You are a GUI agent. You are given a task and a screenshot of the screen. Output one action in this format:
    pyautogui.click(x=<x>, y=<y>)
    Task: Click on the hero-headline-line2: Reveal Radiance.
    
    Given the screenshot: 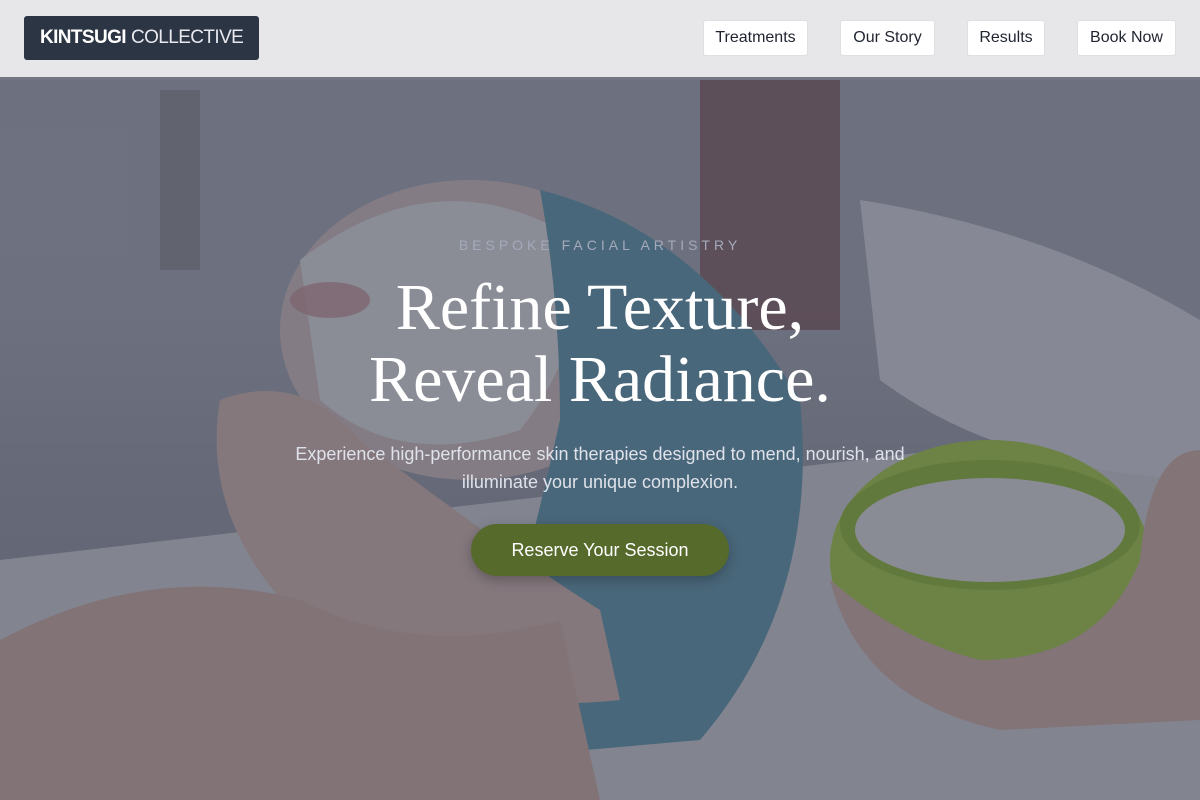 What is the action you would take?
    pyautogui.click(x=600, y=379)
    